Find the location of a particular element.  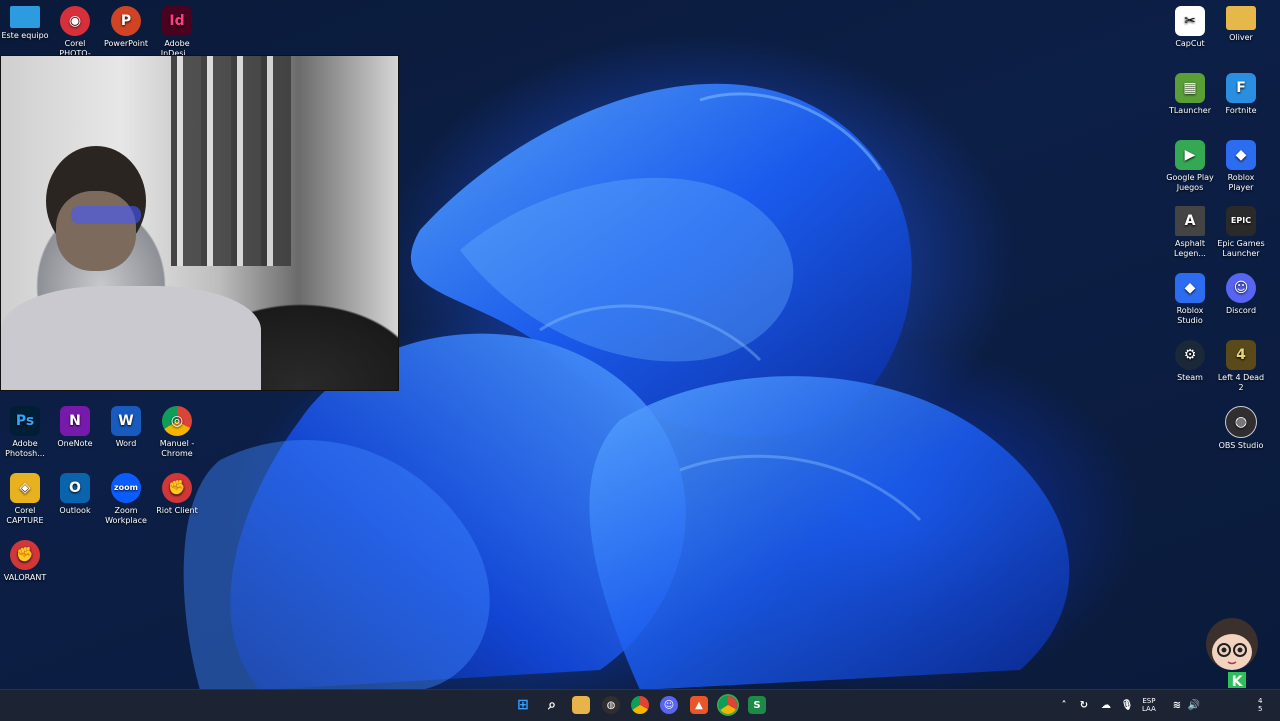

desktop-icon-zoom-workplace: zoom Zoom Workplace is located at coordinates (126, 496).